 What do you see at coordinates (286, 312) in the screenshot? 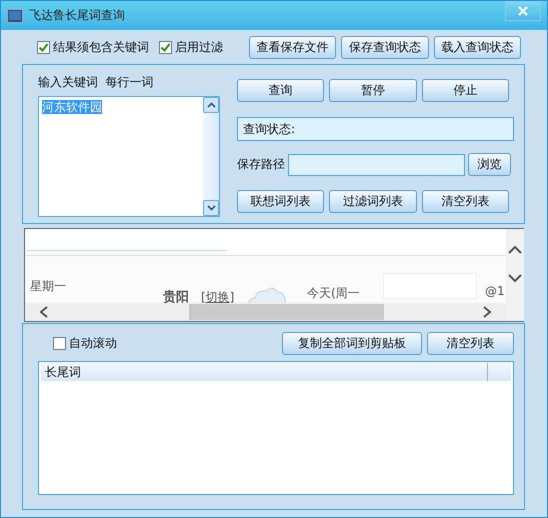
I see `scroll-thumb` at bounding box center [286, 312].